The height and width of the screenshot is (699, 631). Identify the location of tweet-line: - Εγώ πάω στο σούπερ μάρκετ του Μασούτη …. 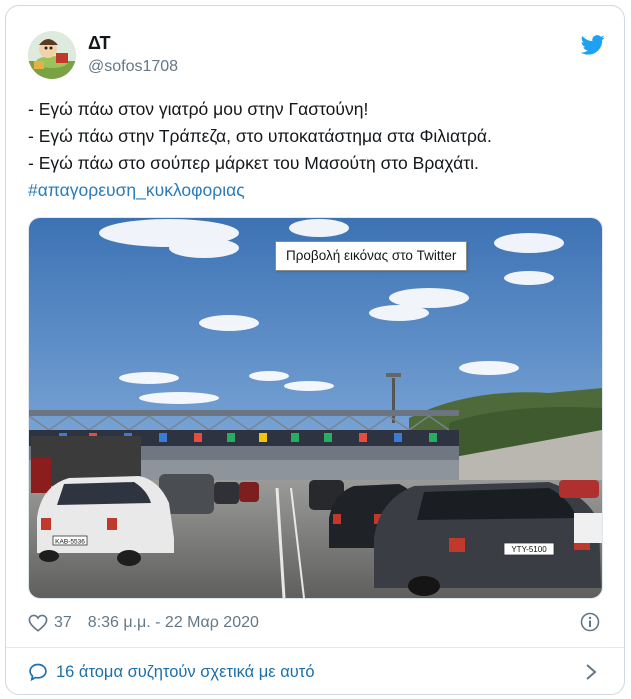
(253, 163).